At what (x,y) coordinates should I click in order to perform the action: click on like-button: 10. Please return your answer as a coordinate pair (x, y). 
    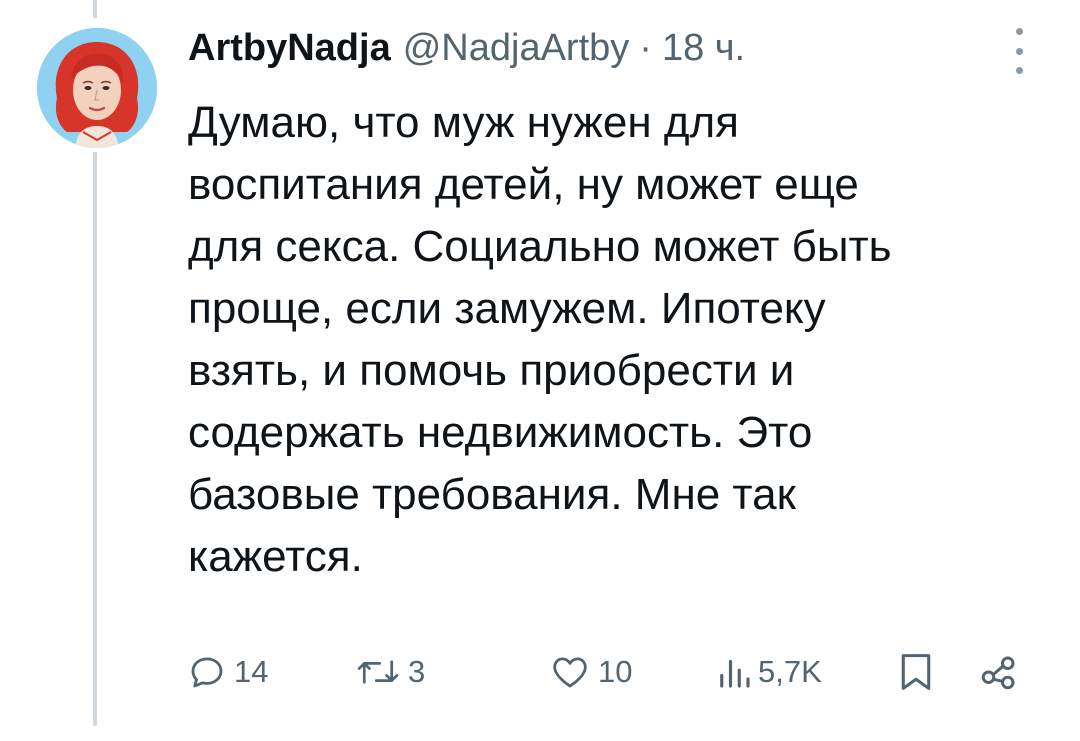
    Looking at the image, I should click on (590, 672).